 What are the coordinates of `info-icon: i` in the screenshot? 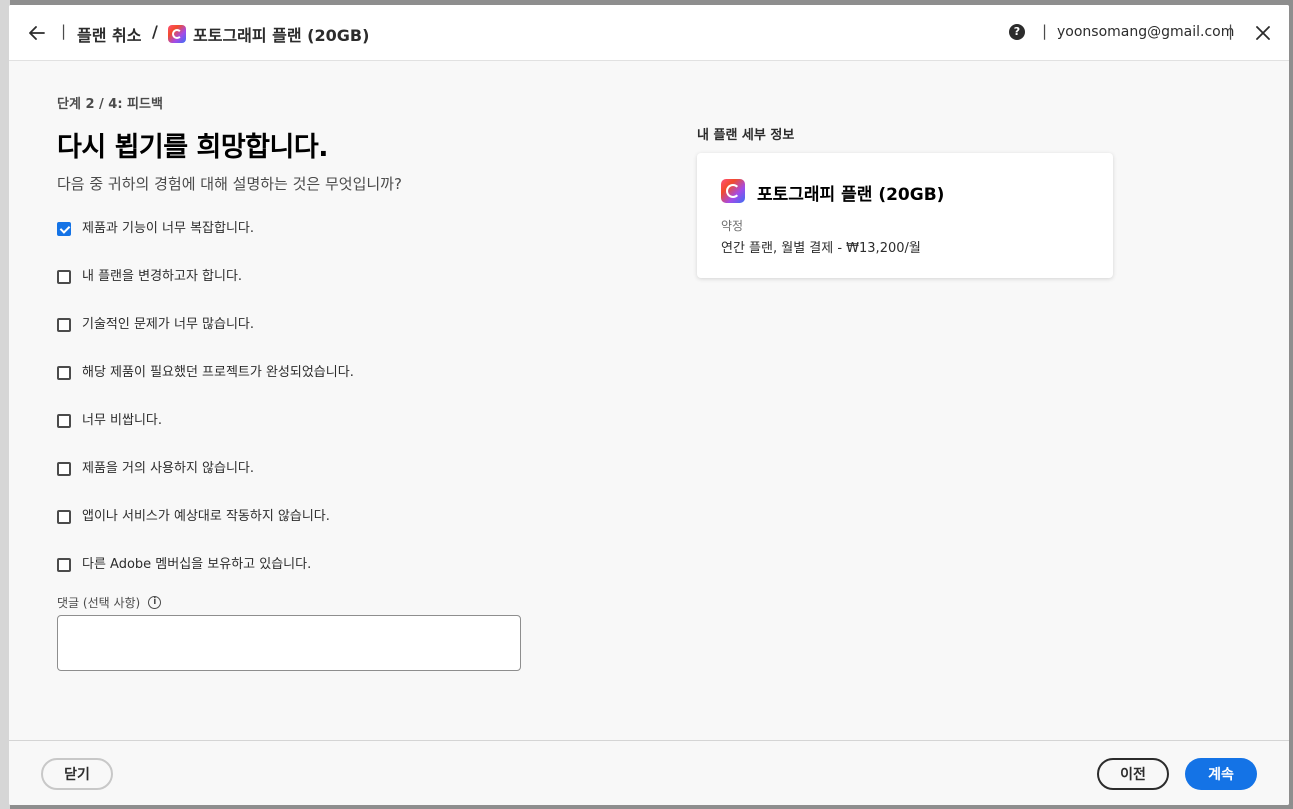 It's located at (155, 602).